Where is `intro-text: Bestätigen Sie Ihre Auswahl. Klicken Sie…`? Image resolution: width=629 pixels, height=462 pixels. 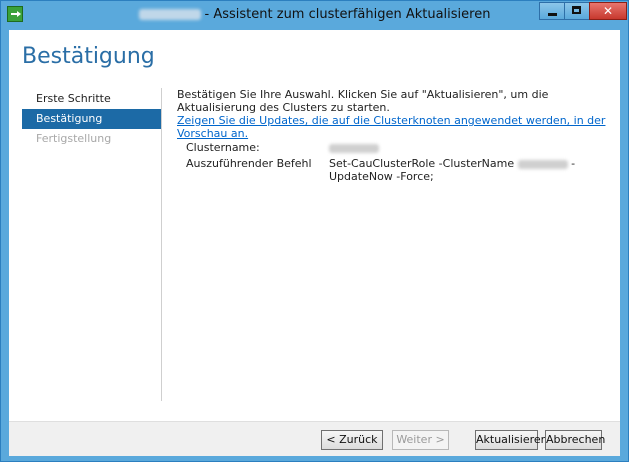 intro-text: Bestätigen Sie Ihre Auswahl. Klicken Sie… is located at coordinates (363, 101).